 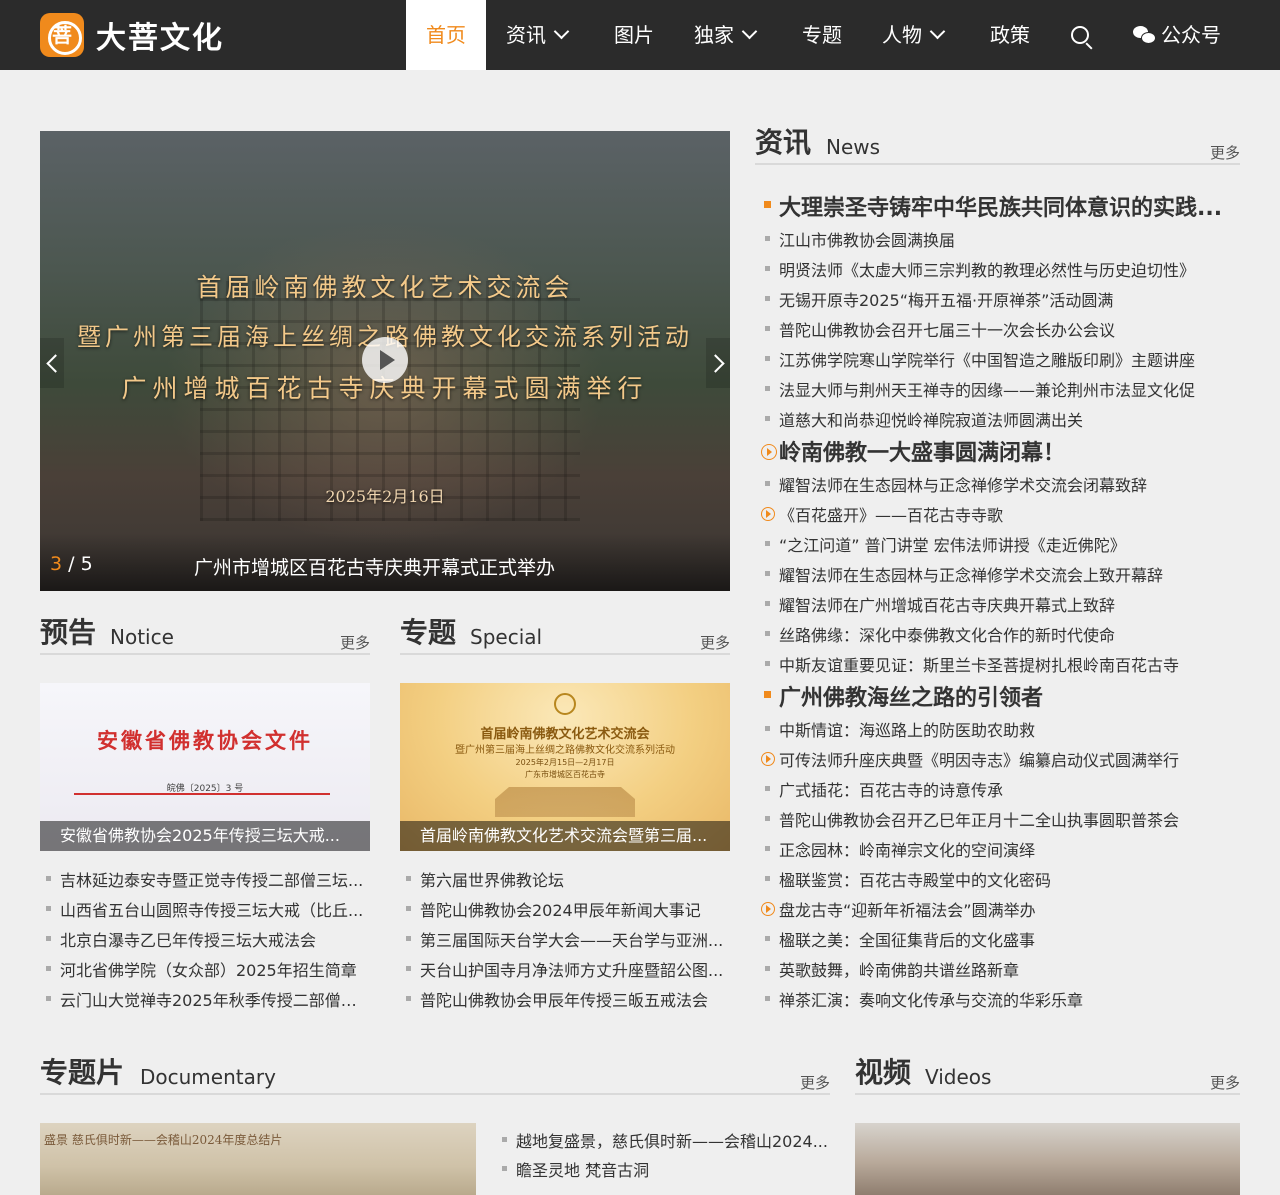 I want to click on list-item: 普陀山佛教协会2024甲辰年新闻大事记, so click(x=565, y=909).